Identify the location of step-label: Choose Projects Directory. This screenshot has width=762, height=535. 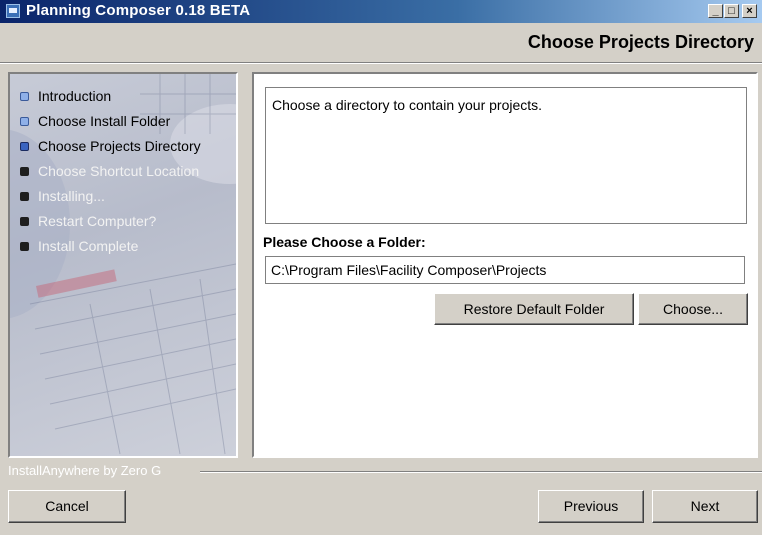
(119, 146).